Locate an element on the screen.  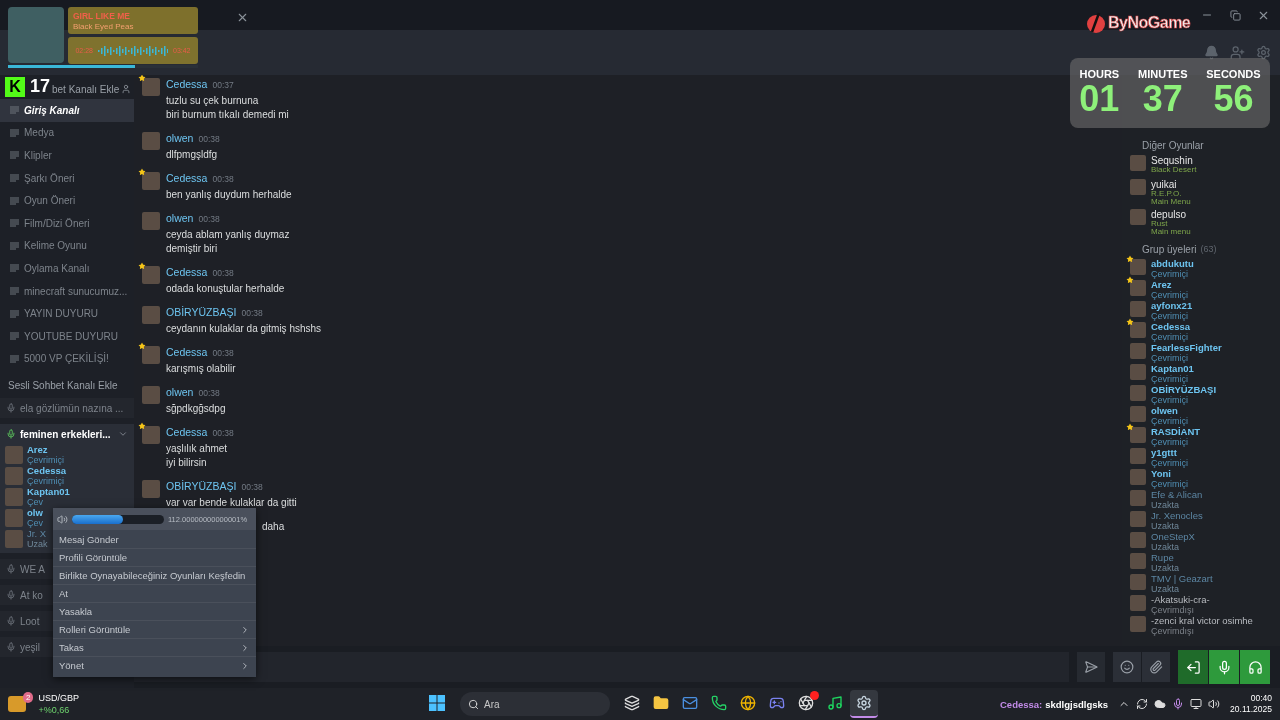
timer-label: SECONDS is located at coordinates (1233, 74).